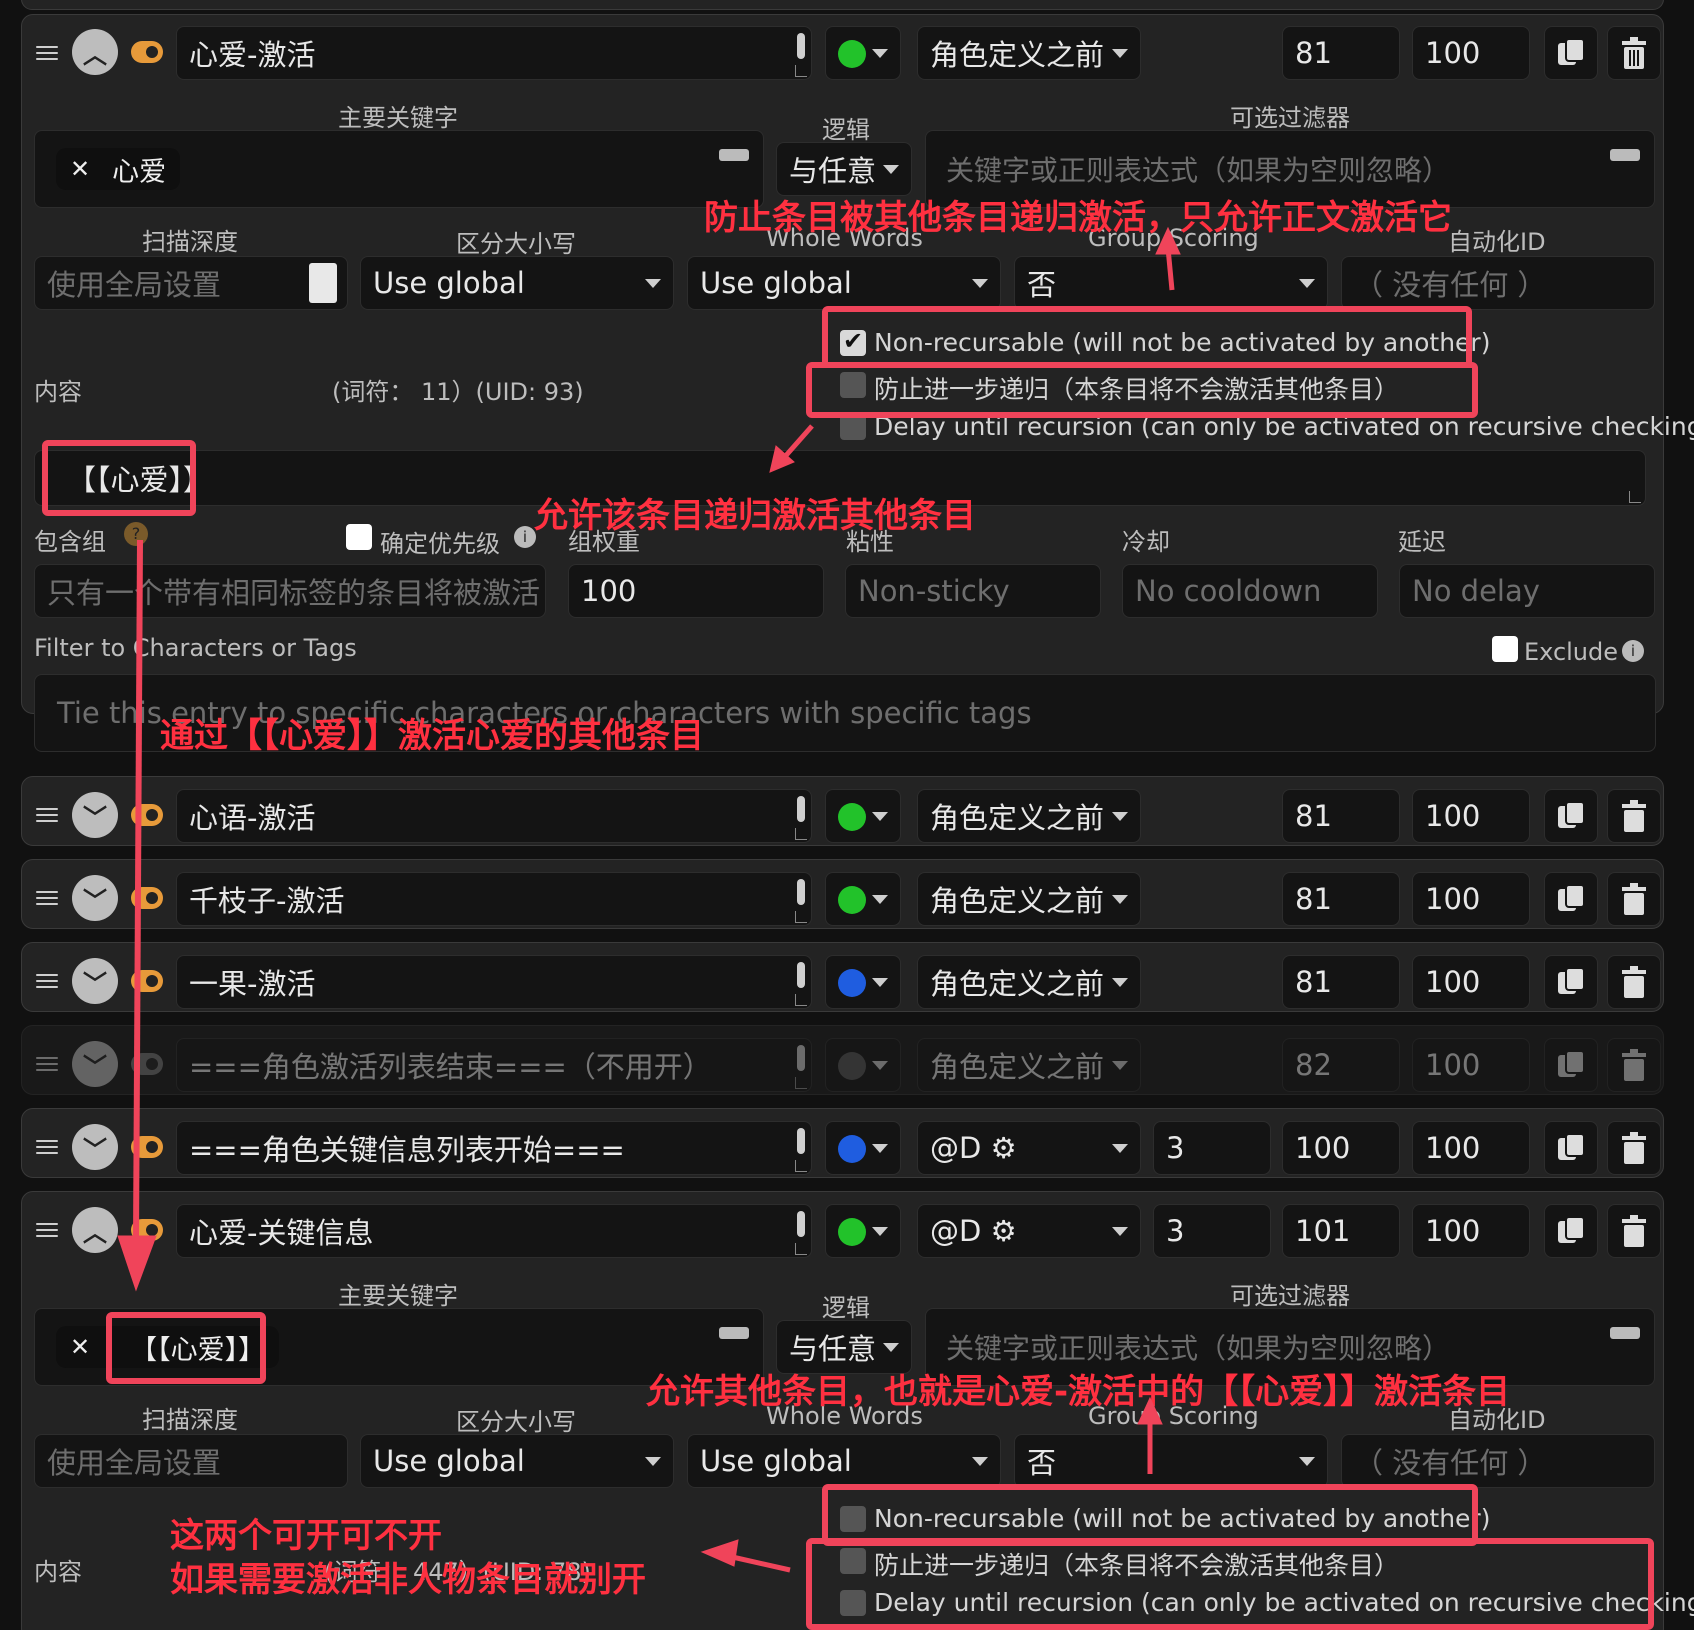  I want to click on delay-input: No delay, so click(1527, 591).